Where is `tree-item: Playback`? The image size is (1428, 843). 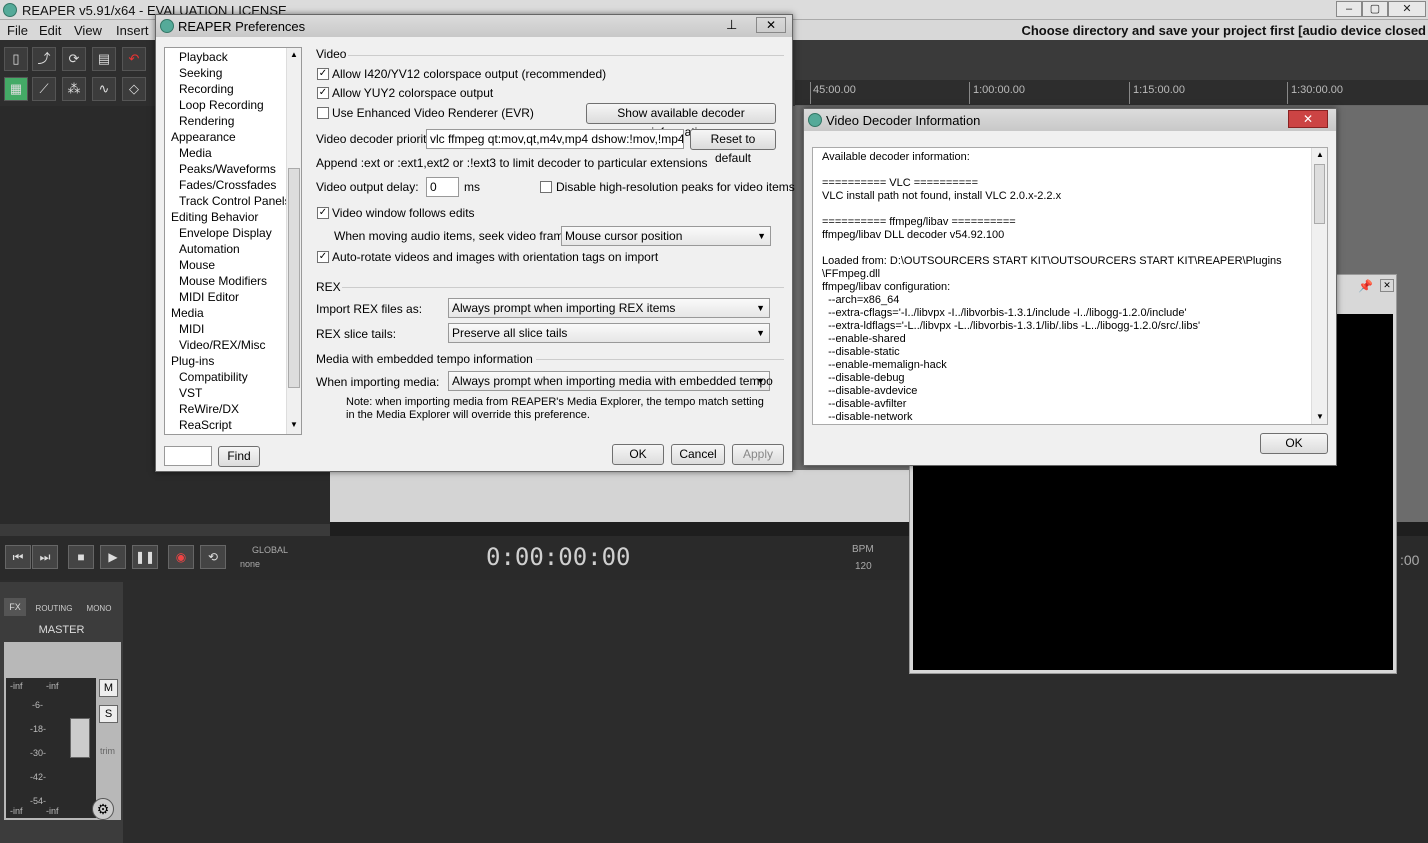
tree-item: Playback is located at coordinates (203, 57).